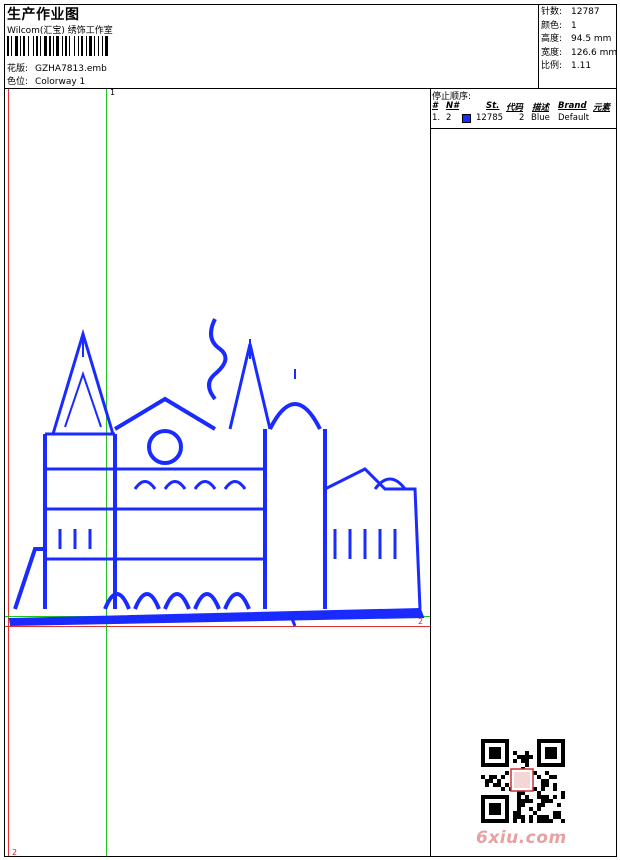 The image size is (620, 860). What do you see at coordinates (435, 106) in the screenshot?
I see `col-num: #` at bounding box center [435, 106].